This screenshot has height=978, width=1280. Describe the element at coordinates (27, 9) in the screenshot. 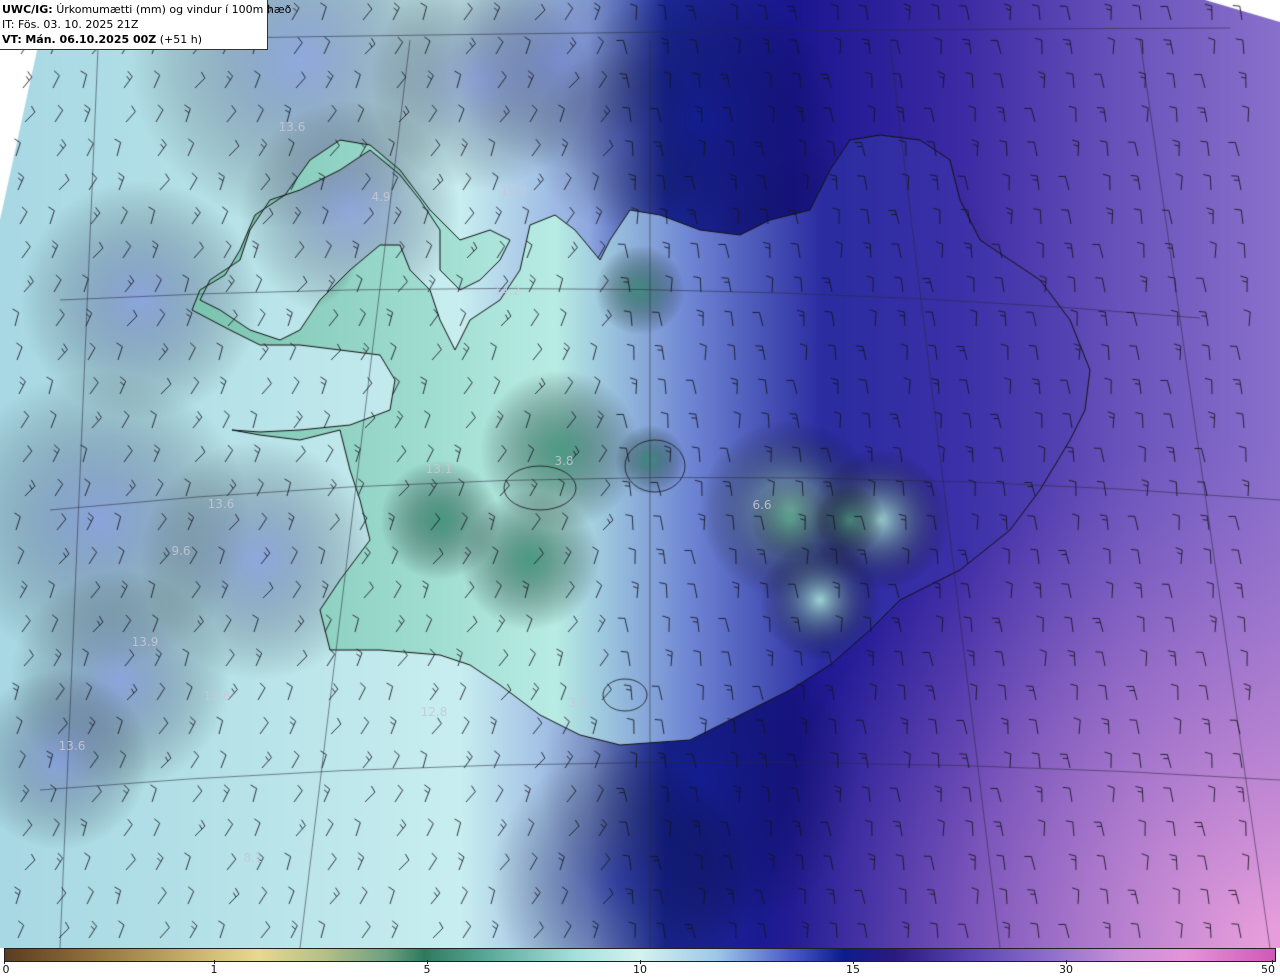

I see `model-prefix: UWC/IG:` at that location.